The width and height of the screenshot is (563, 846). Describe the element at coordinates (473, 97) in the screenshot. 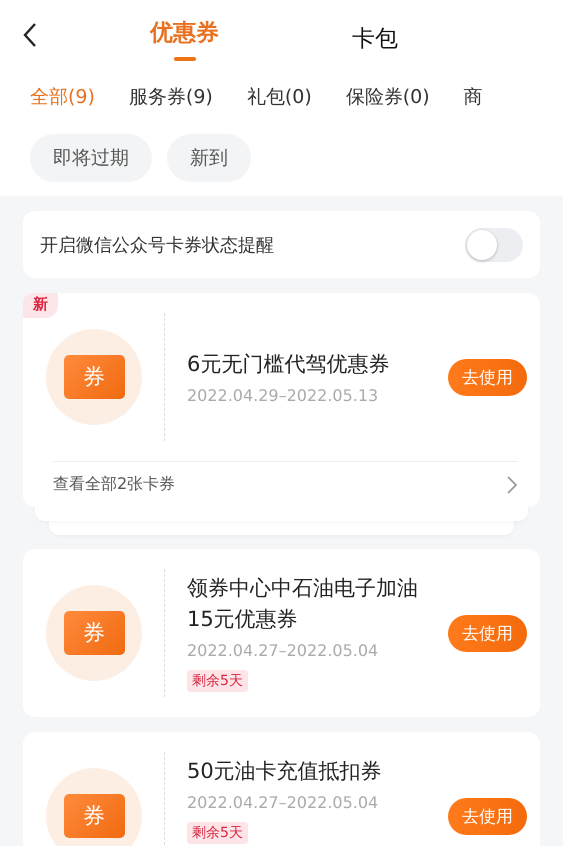

I see `category-tab: 商` at that location.